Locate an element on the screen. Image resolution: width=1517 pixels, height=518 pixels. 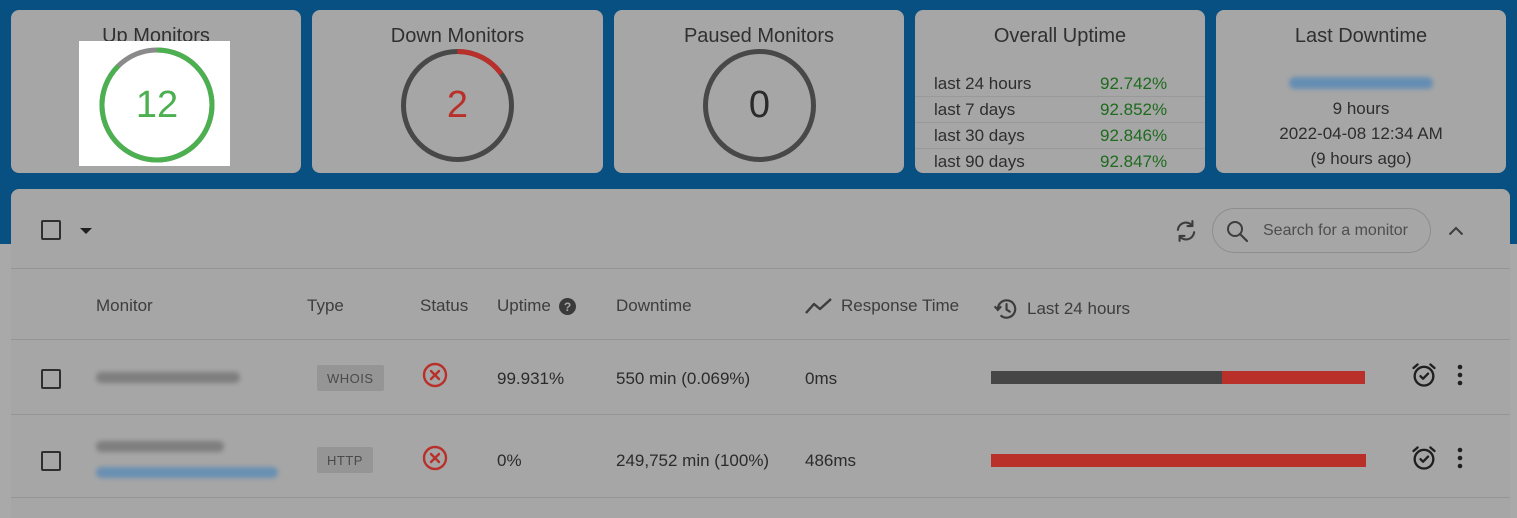
response-time-value: 486ms is located at coordinates (831, 460).